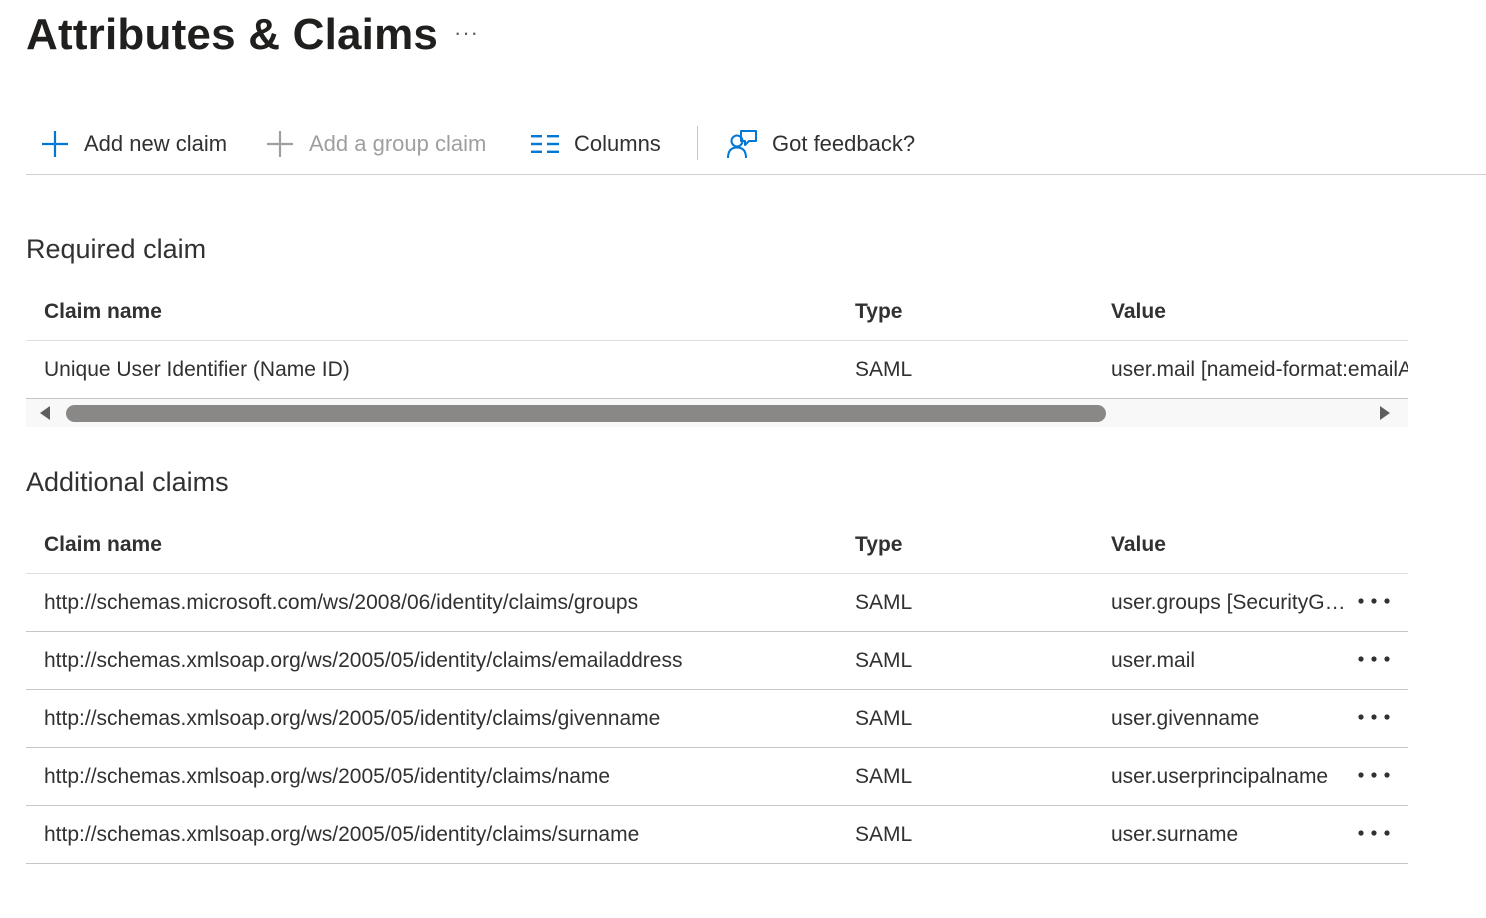 This screenshot has width=1486, height=918. I want to click on horizontal-scrollbar, so click(717, 413).